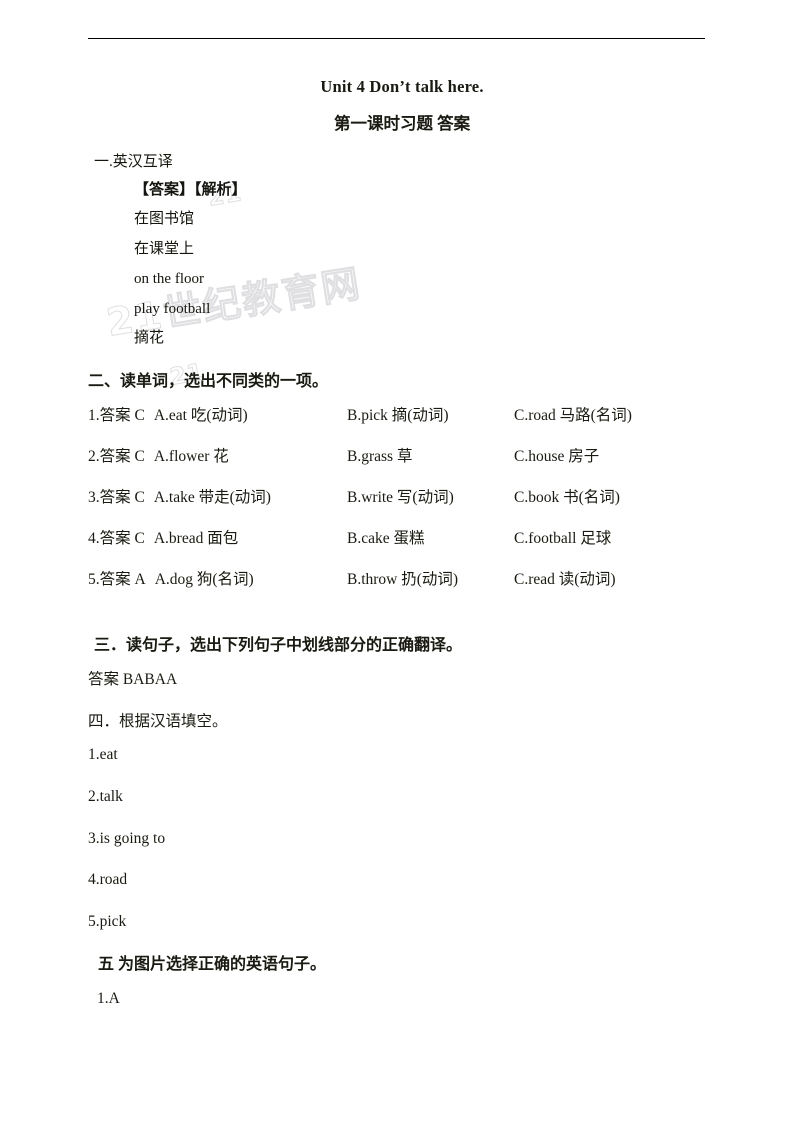 The height and width of the screenshot is (1123, 794). Describe the element at coordinates (402, 86) in the screenshot. I see `page-title: Unit 4 Don’t talk here.` at that location.